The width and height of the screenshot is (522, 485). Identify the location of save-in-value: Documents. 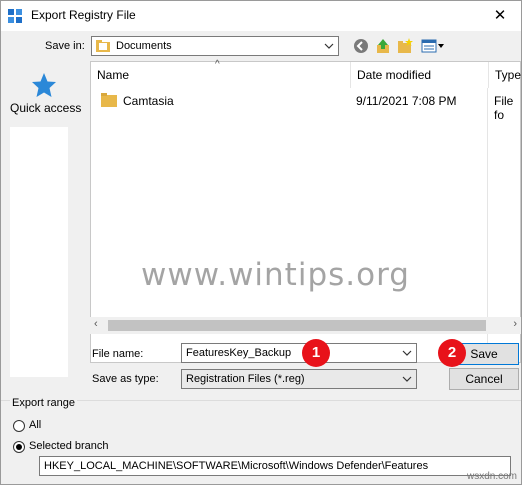
(144, 46).